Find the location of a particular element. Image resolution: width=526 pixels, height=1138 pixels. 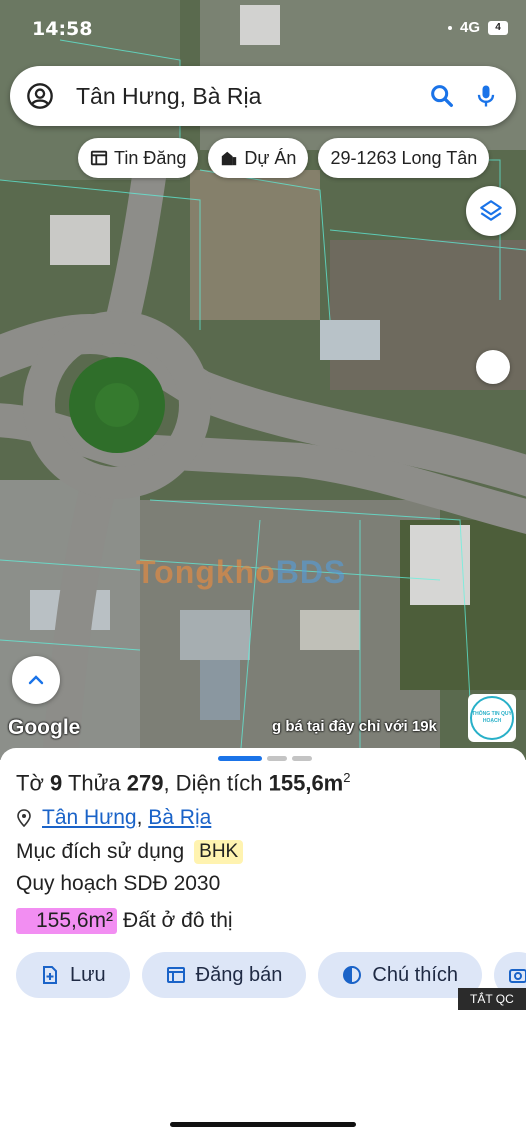

parcel-location: Tân Hưng, Bà Rịa is located at coordinates (113, 818).